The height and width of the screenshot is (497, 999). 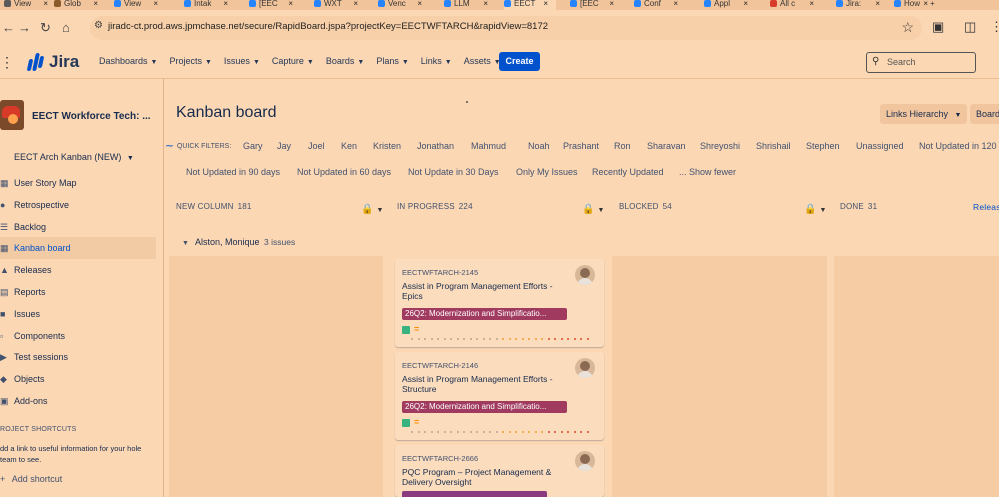 I want to click on quick-filter-shrishail: Shrishail, so click(x=773, y=146).